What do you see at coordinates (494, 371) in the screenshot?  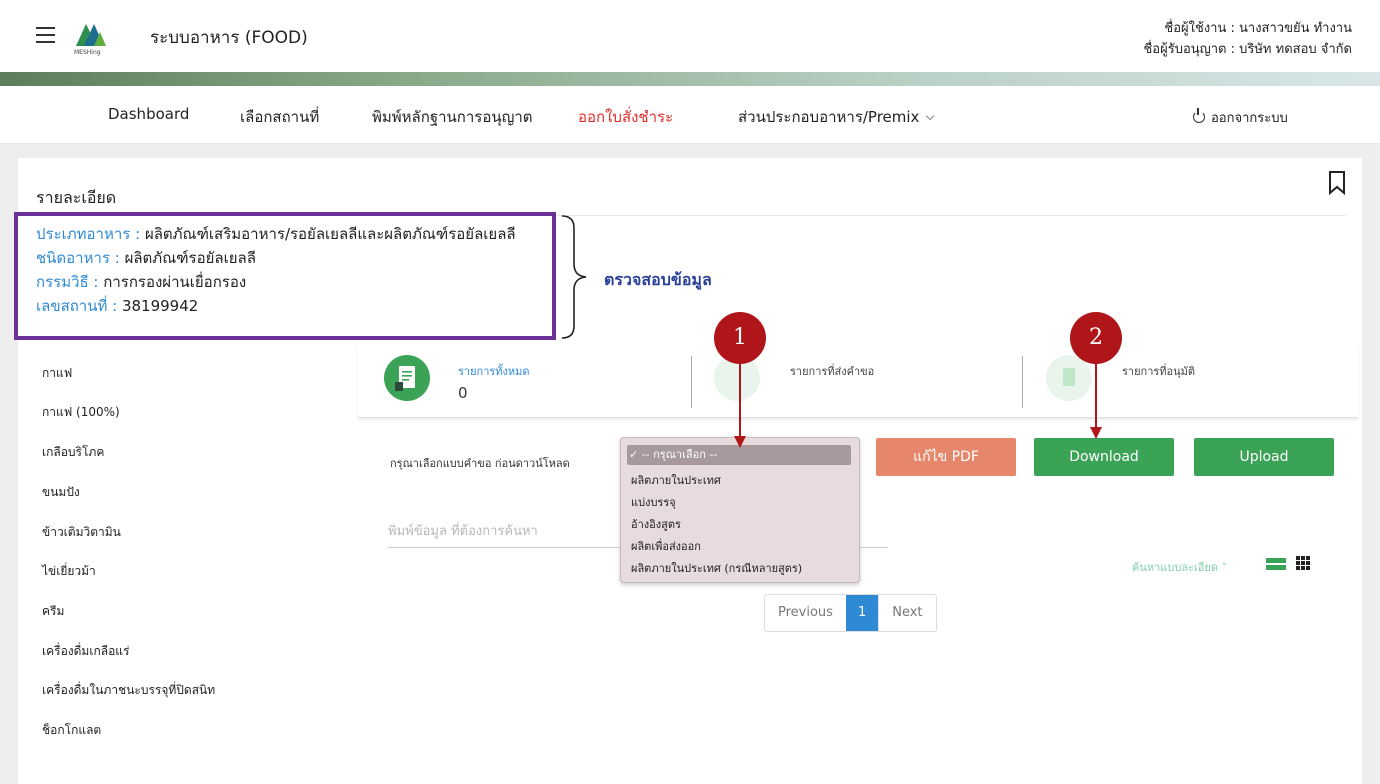 I see `total-label: รายการทั้งหมด` at bounding box center [494, 371].